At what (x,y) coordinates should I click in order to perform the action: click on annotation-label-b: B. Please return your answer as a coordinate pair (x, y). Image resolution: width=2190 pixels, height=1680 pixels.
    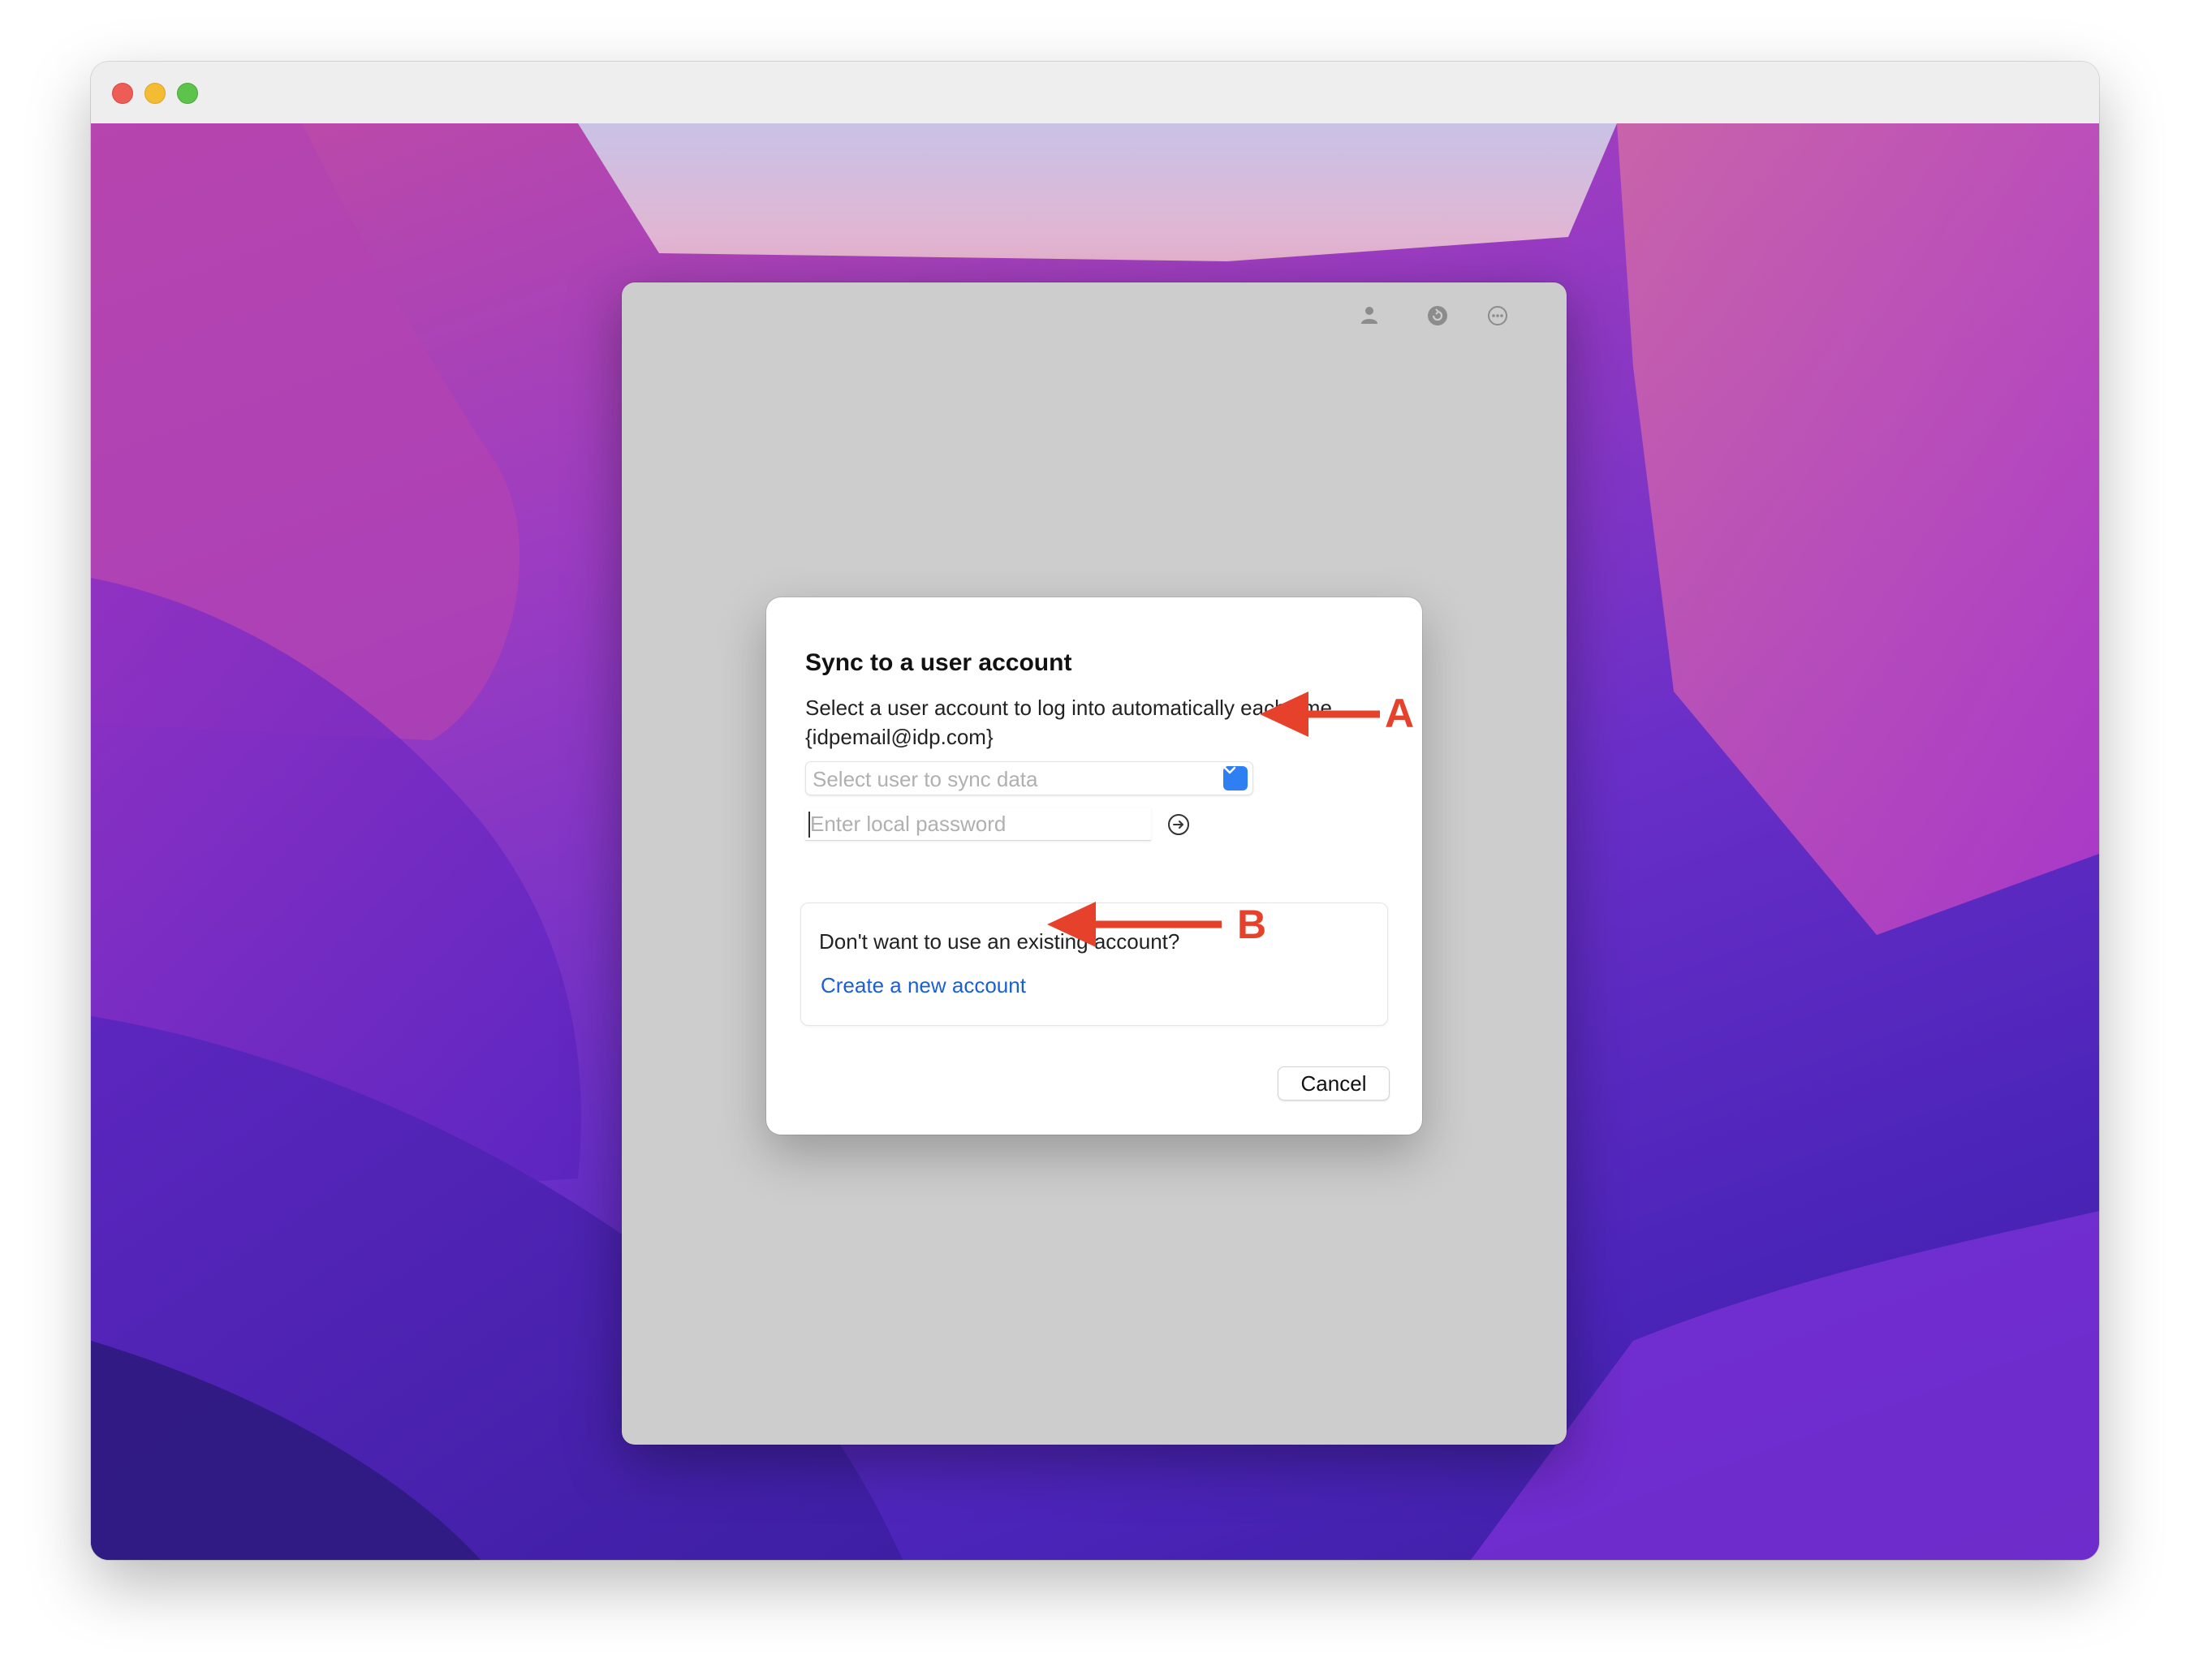
    Looking at the image, I should click on (1252, 925).